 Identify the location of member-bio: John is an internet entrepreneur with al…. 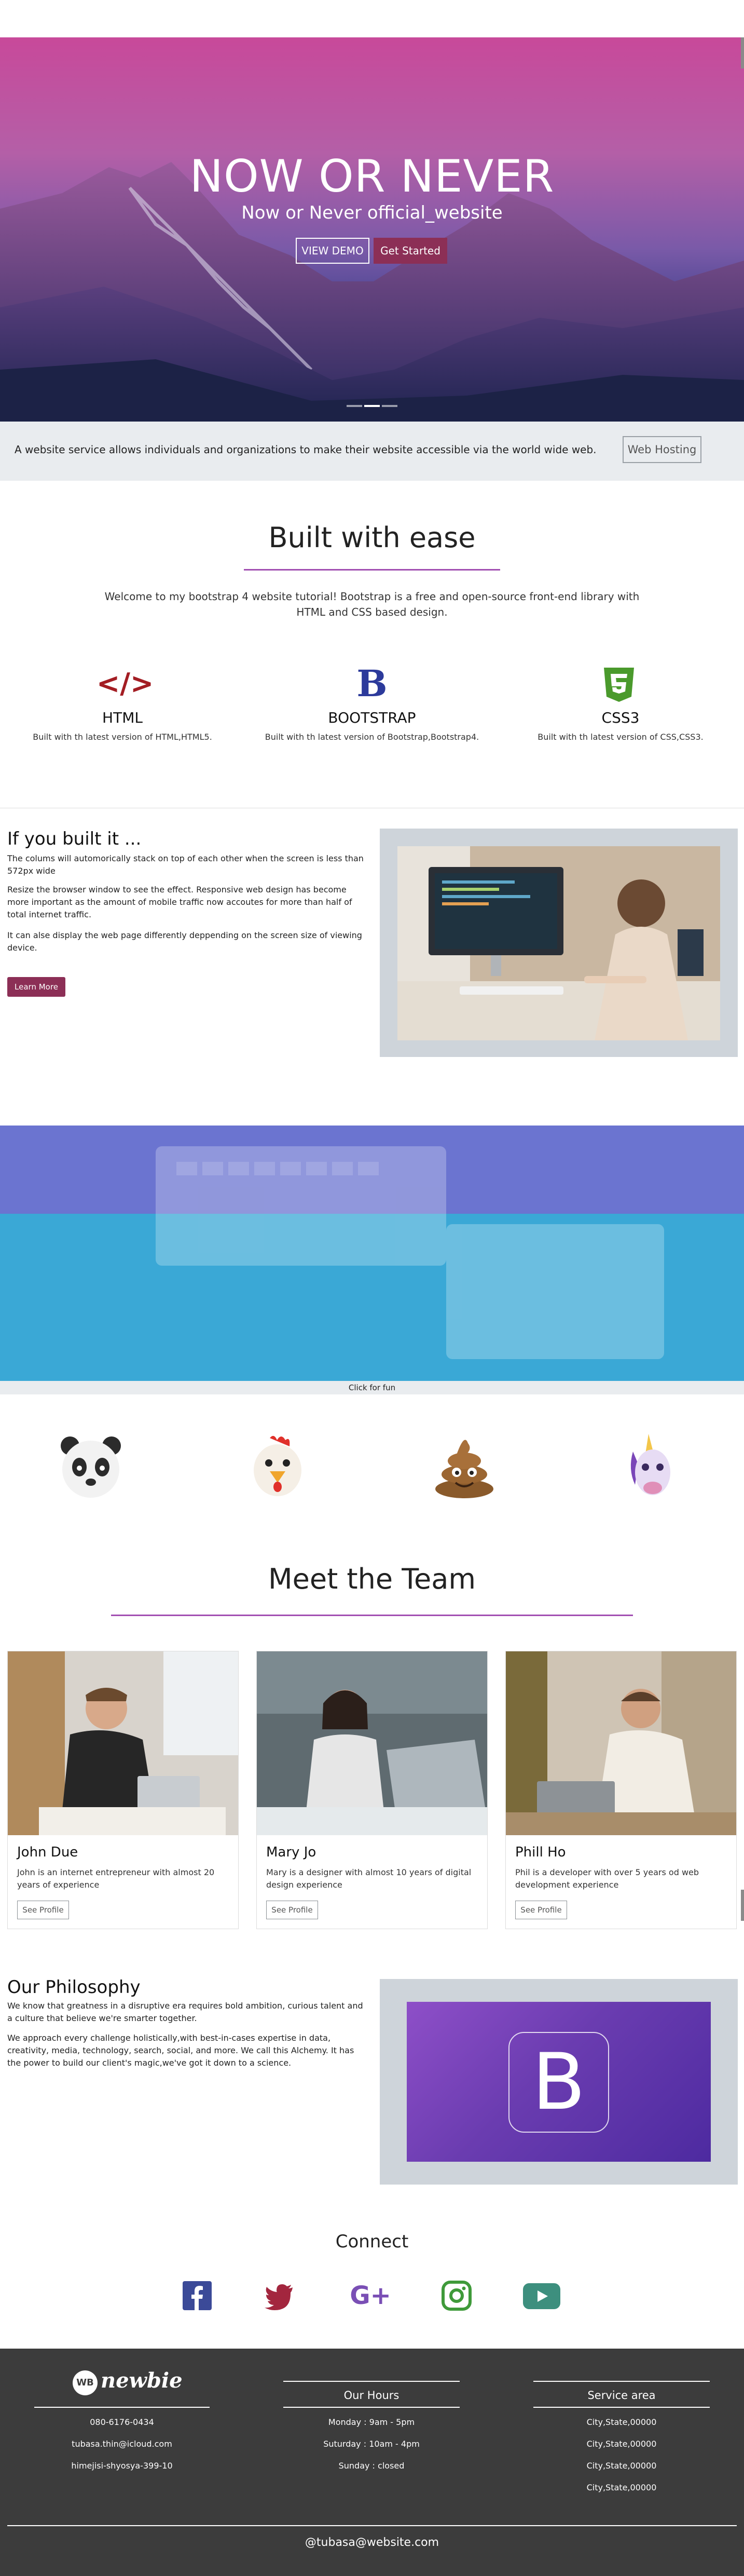
(116, 1878).